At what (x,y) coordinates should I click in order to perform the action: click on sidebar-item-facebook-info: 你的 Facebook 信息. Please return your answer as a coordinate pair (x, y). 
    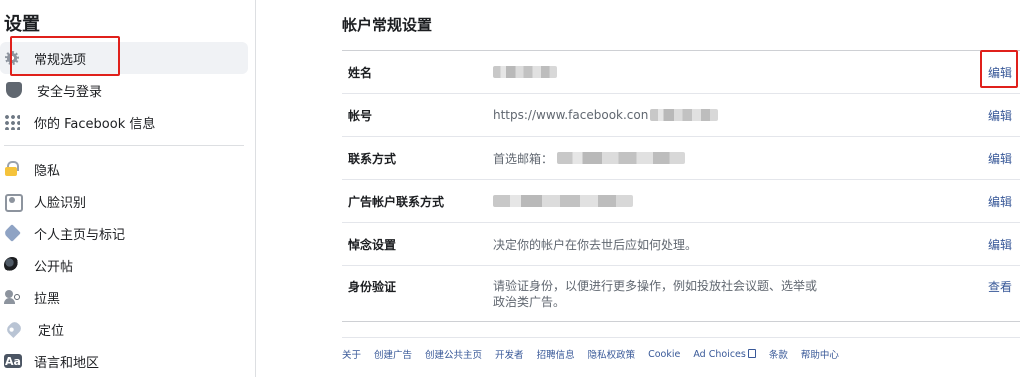
    Looking at the image, I should click on (124, 122).